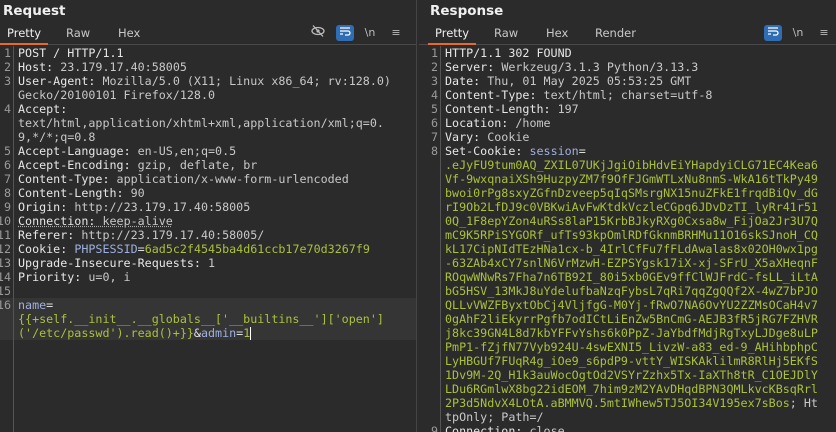 The image size is (836, 432). I want to click on header-value: close, so click(547, 428).